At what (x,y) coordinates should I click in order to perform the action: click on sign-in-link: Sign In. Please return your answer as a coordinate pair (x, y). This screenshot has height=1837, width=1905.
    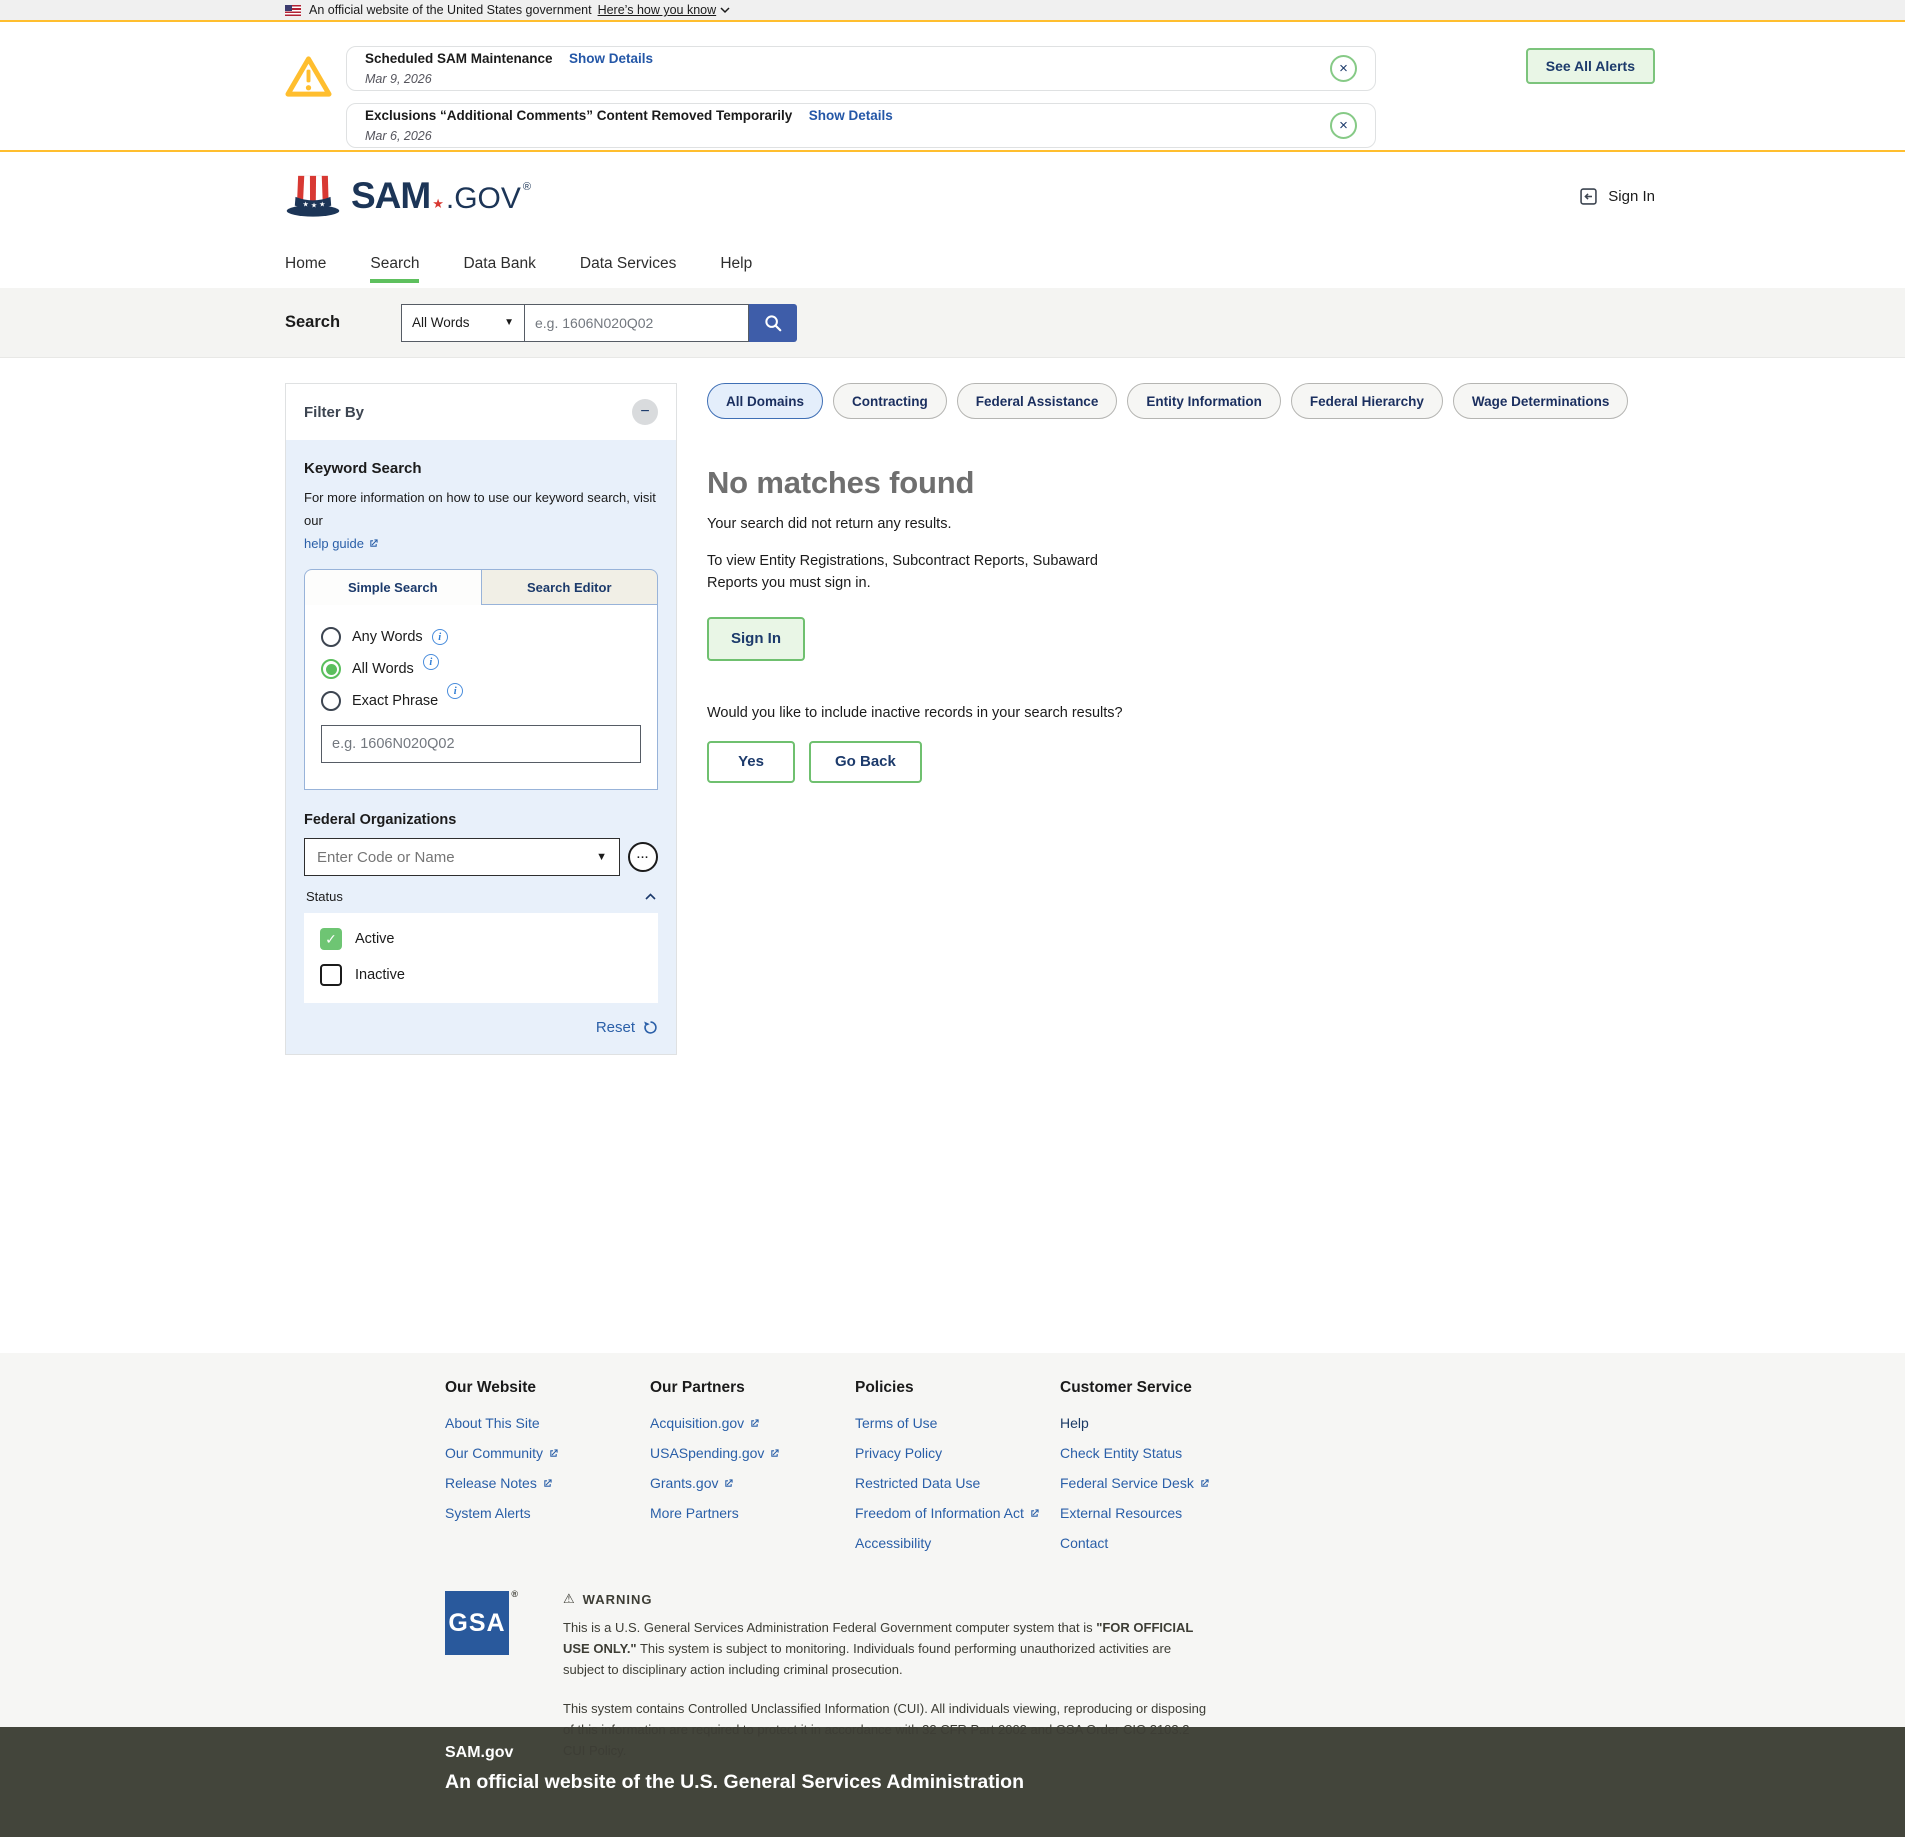
    Looking at the image, I should click on (1616, 196).